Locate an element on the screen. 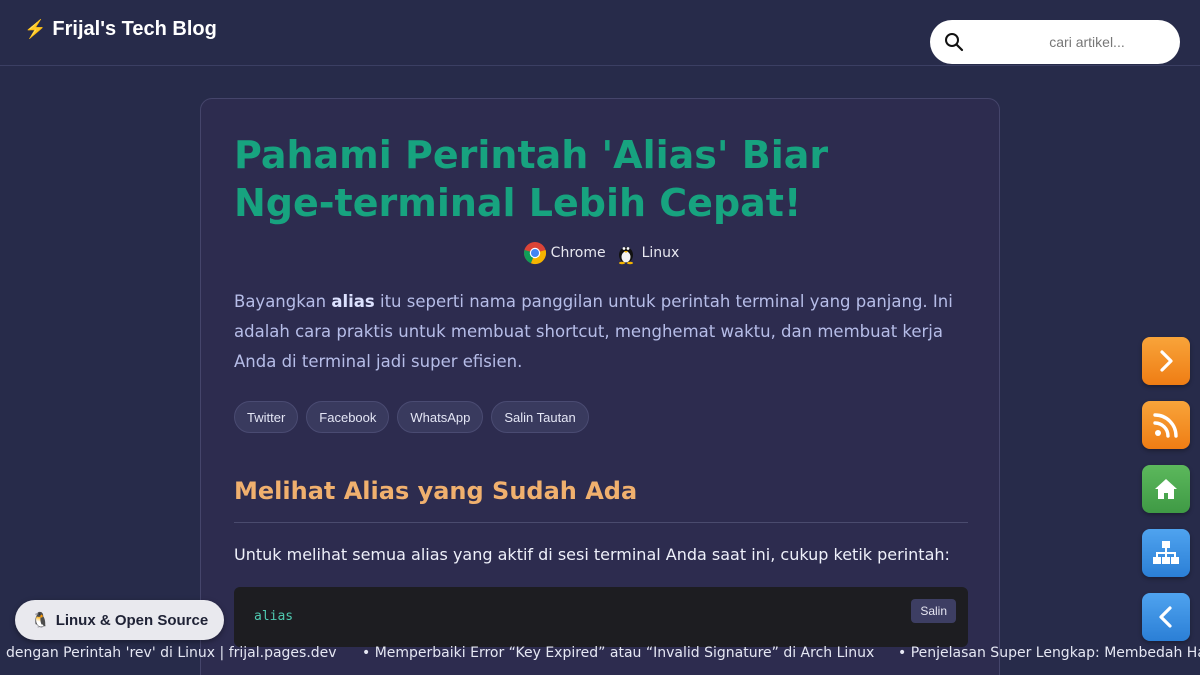  rss-icon is located at coordinates (1165, 425).